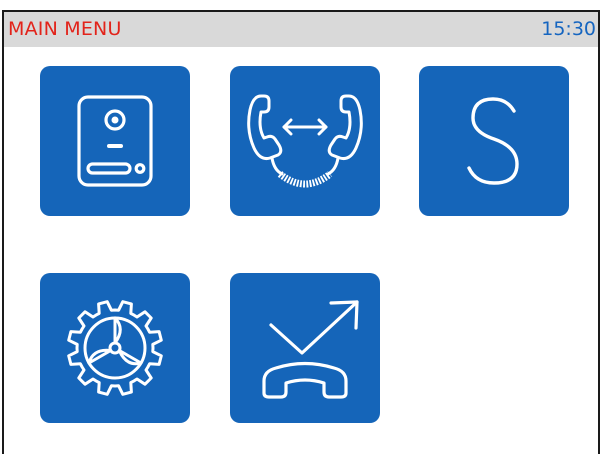  I want to click on clock-time: 15:30, so click(568, 29).